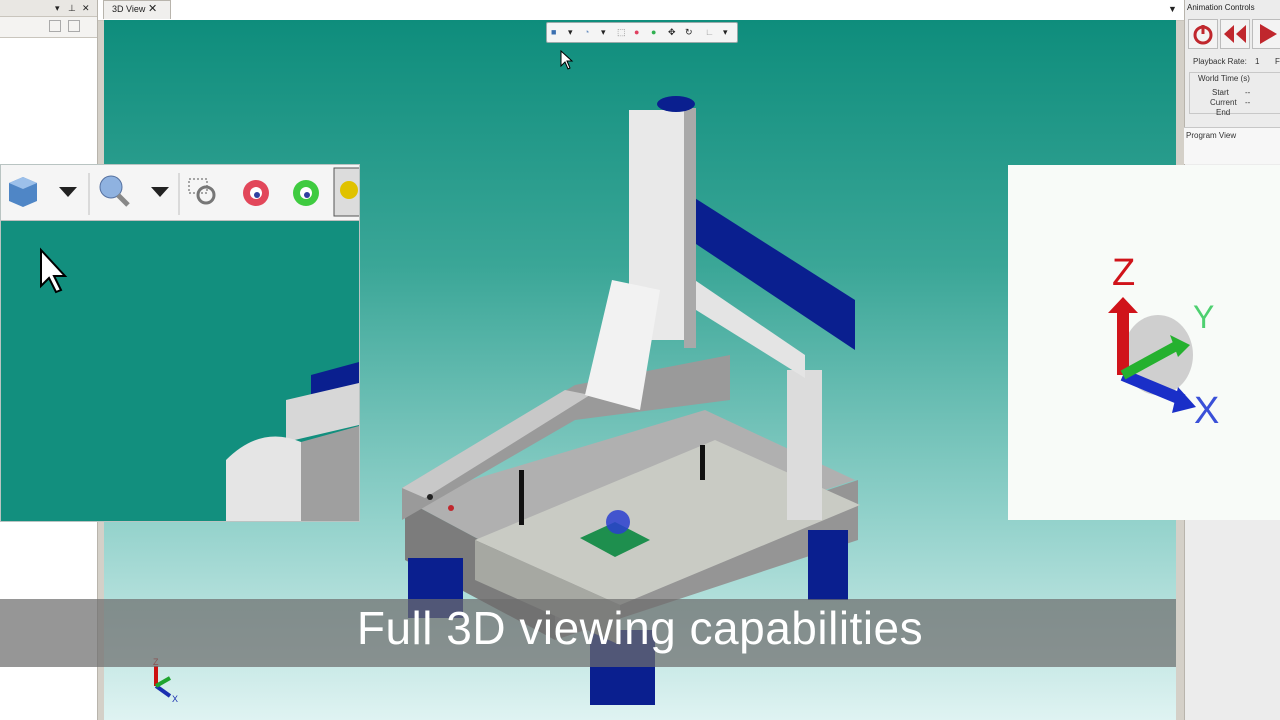  I want to click on zoomed-toolbar-overlay, so click(180, 343).